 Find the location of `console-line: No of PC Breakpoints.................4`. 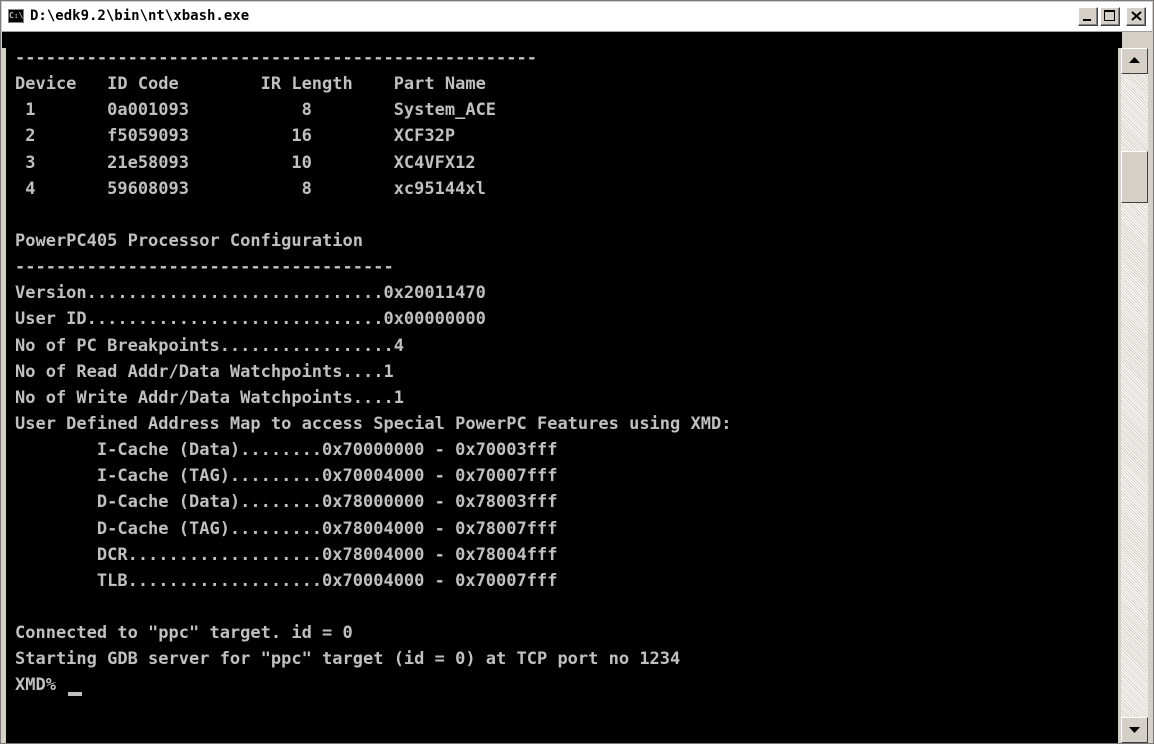

console-line: No of PC Breakpoints.................4 is located at coordinates (209, 345).